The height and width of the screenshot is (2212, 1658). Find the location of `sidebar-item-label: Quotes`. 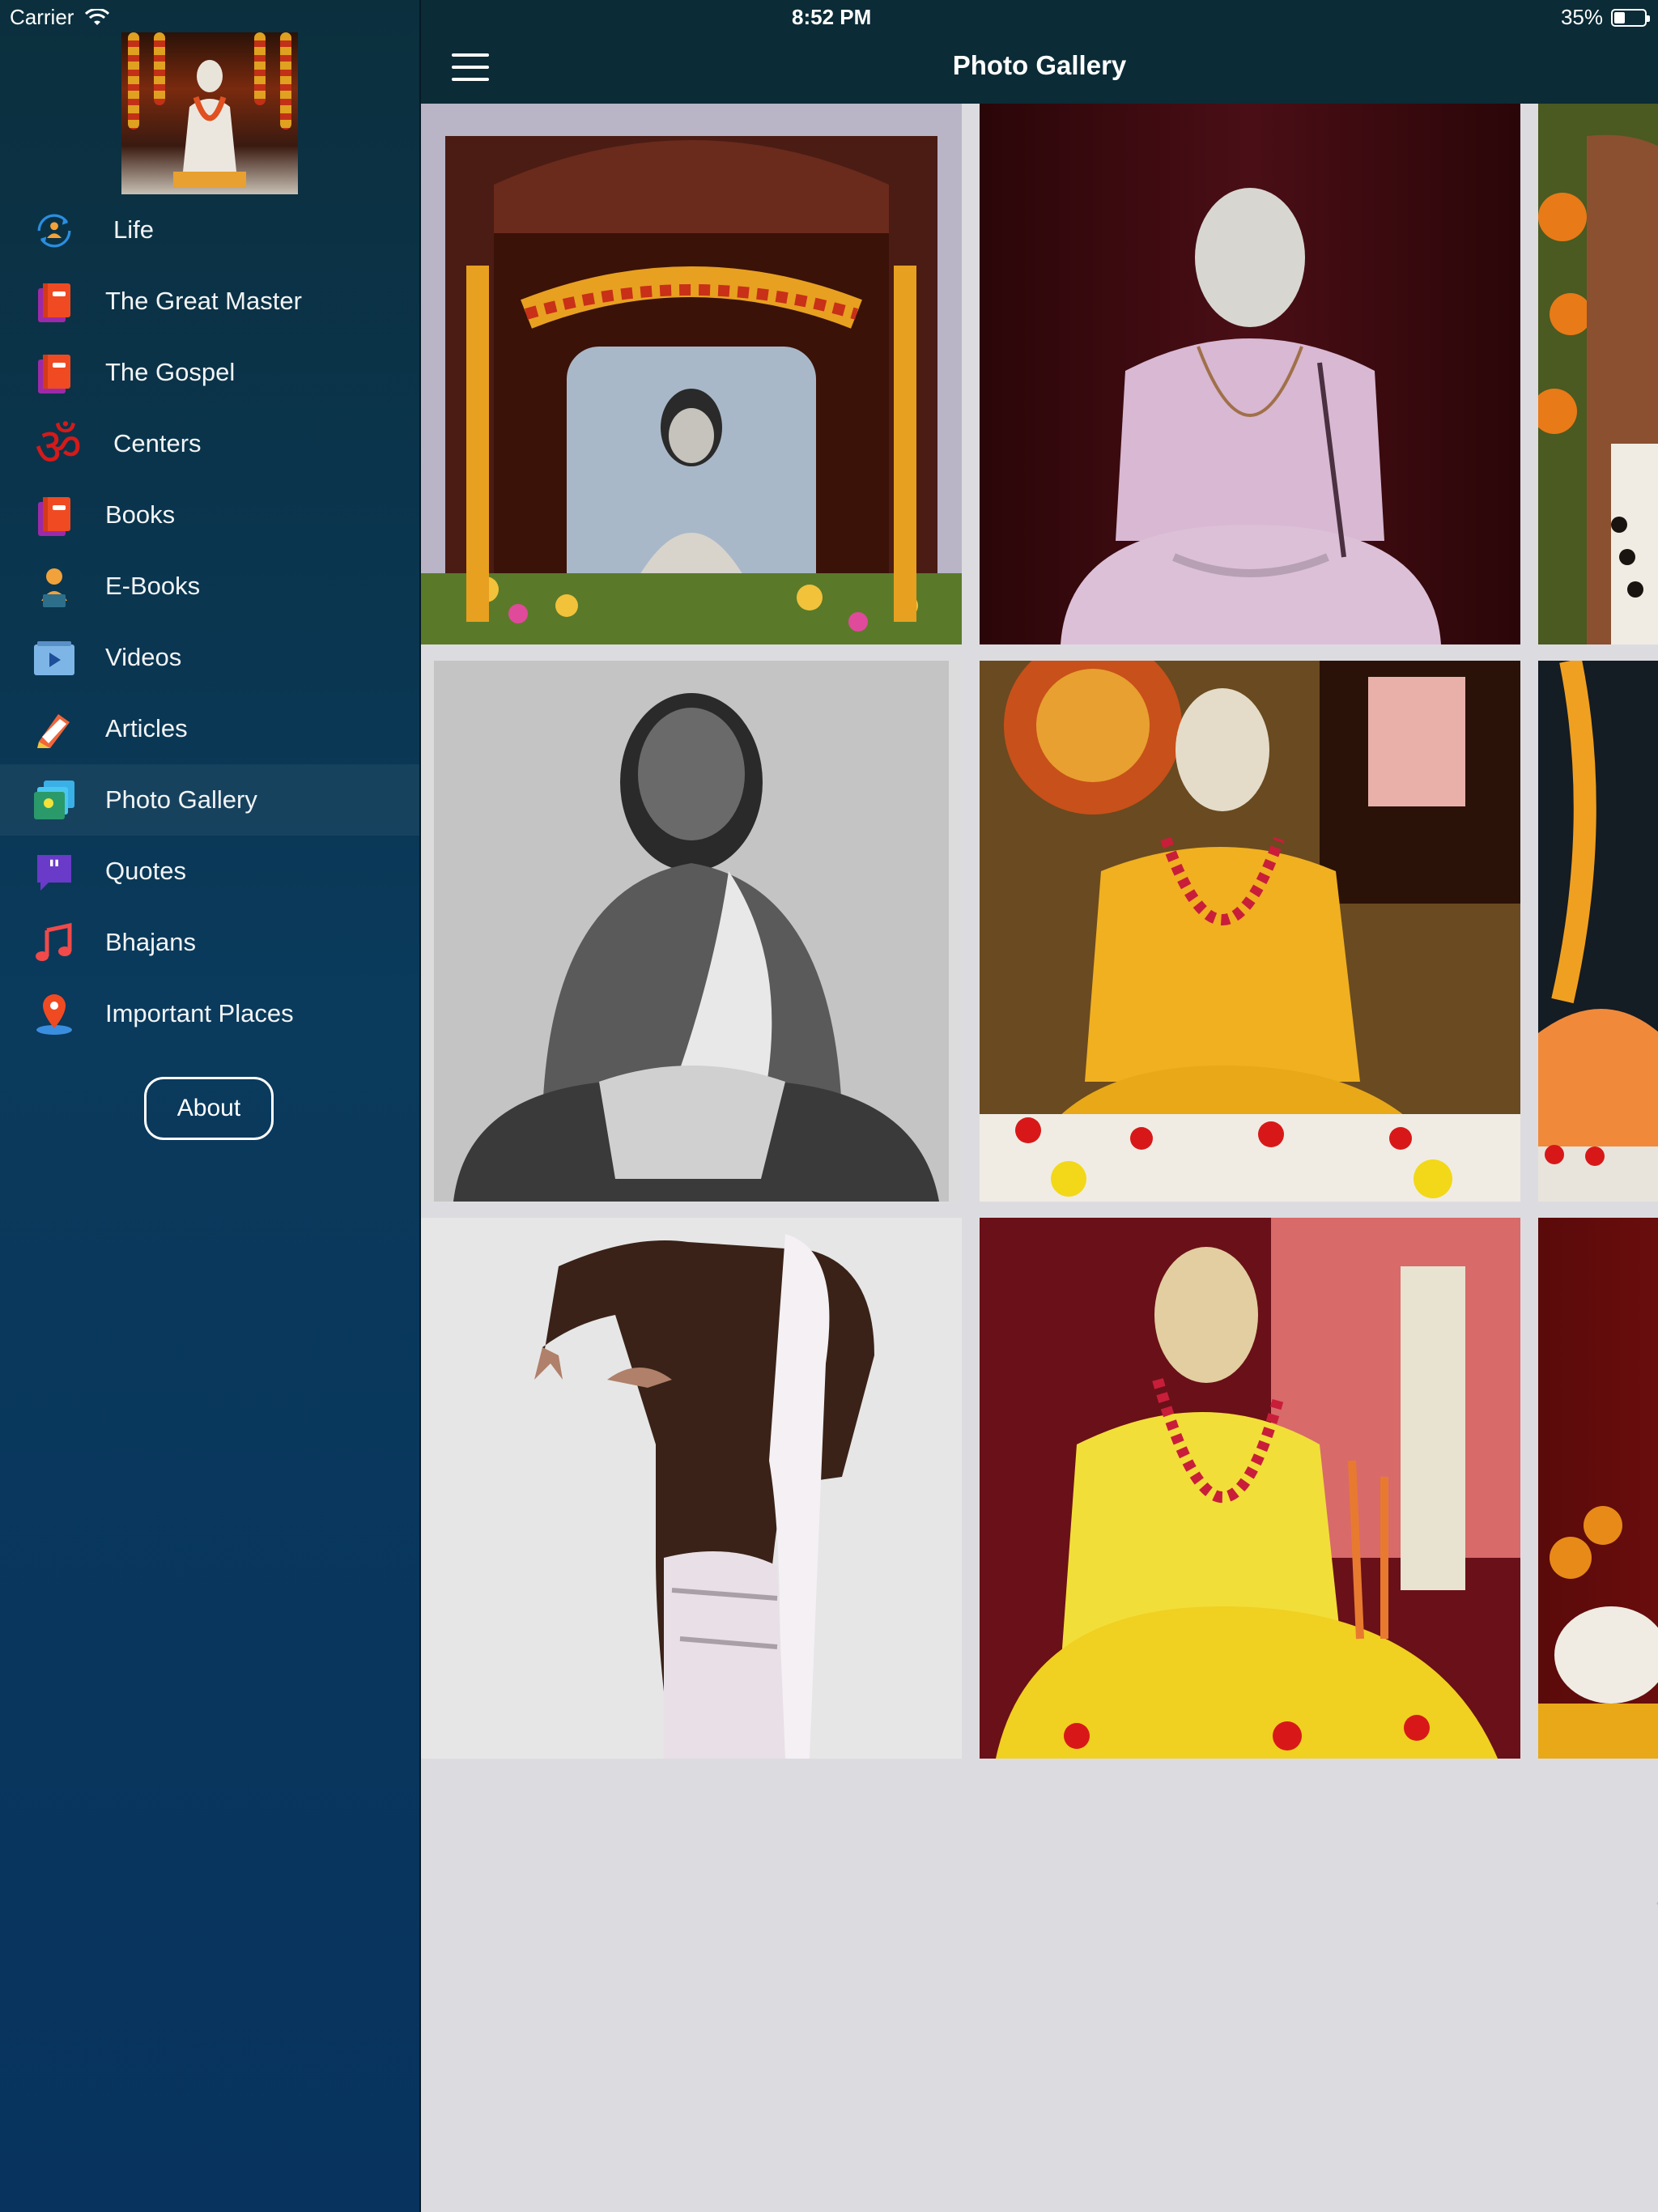

sidebar-item-label: Quotes is located at coordinates (145, 871).